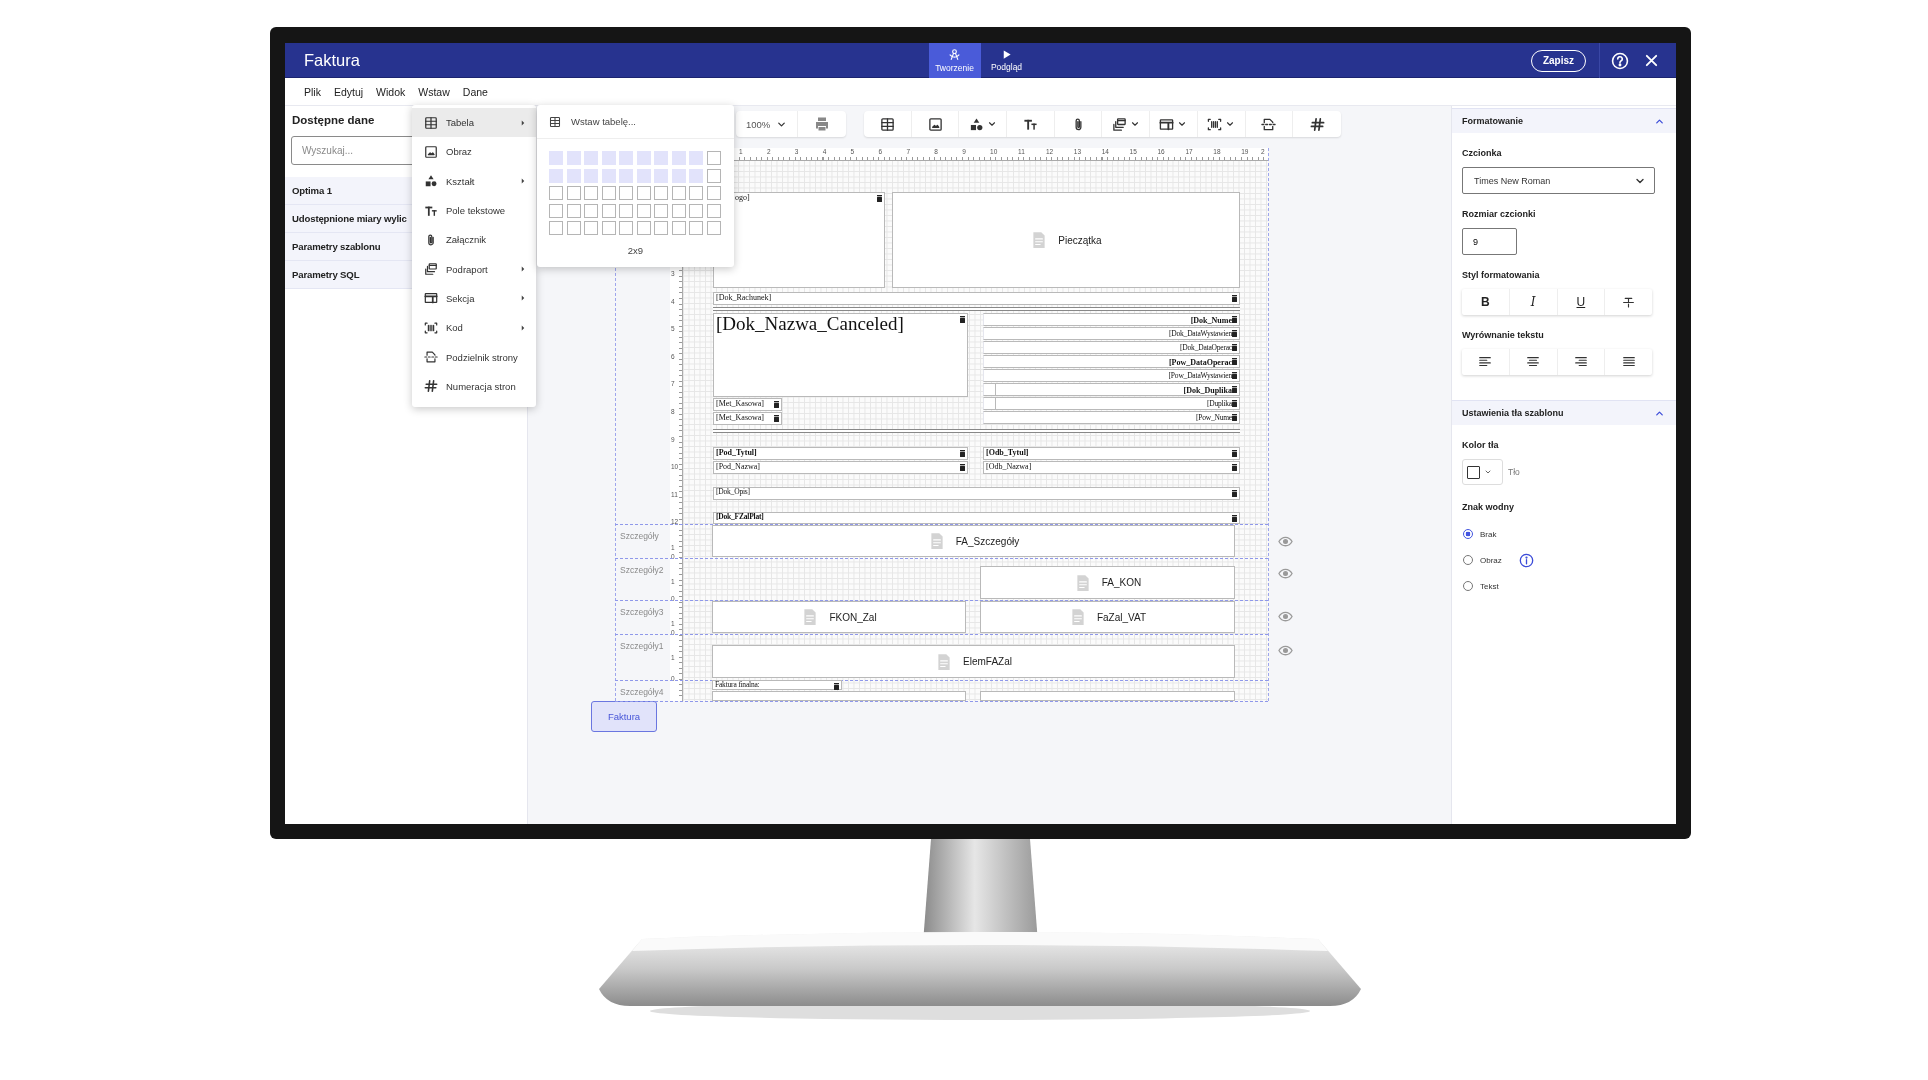 This screenshot has width=1928, height=1080. I want to click on text-field-box: [Dok_Nume, so click(1111, 319).